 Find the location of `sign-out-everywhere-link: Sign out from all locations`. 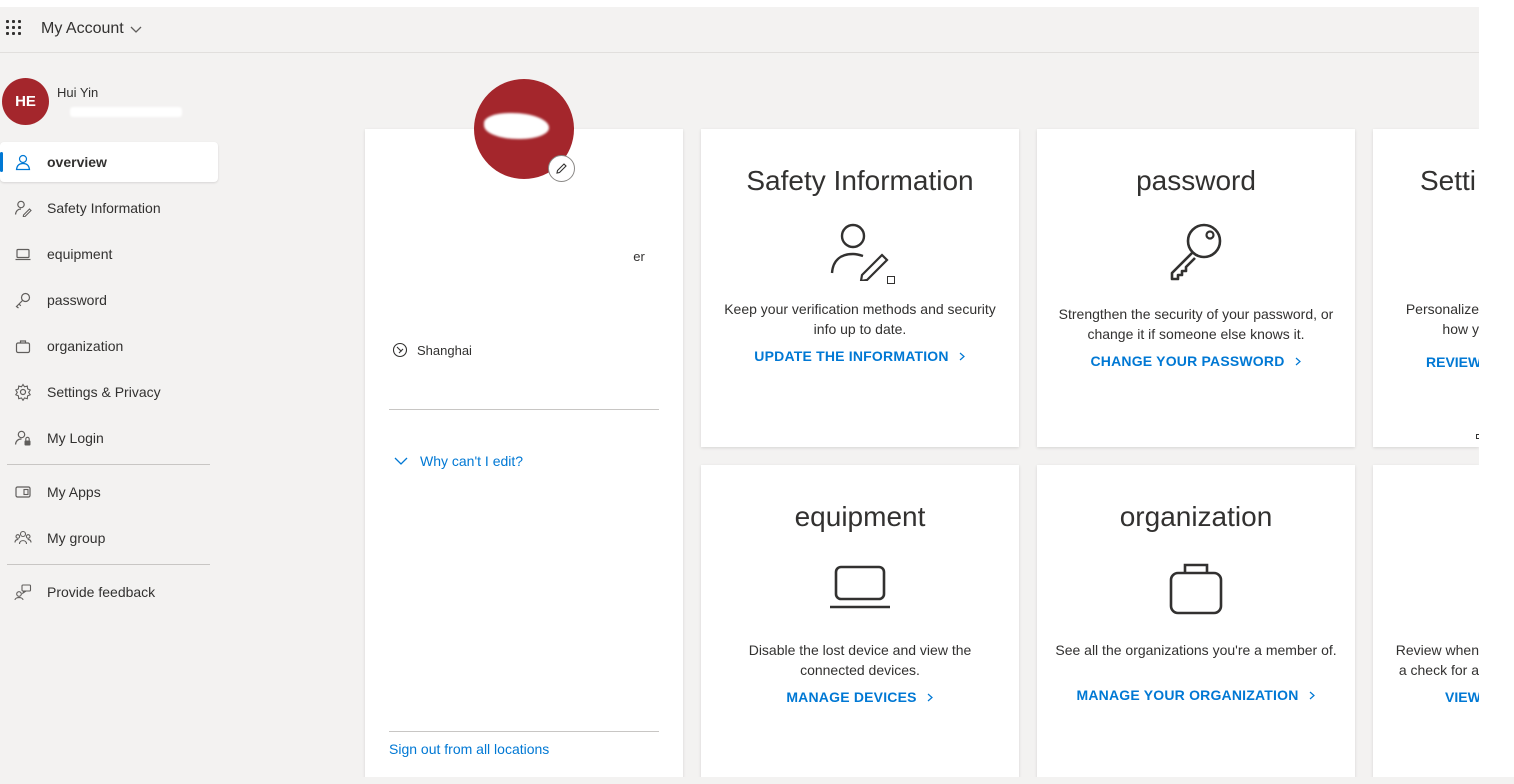

sign-out-everywhere-link: Sign out from all locations is located at coordinates (469, 749).